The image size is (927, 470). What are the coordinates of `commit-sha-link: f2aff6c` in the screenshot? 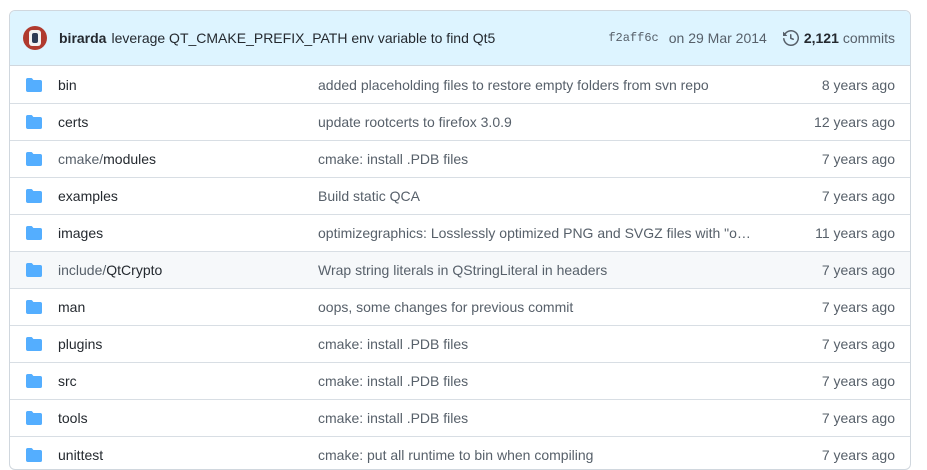 It's located at (633, 38).